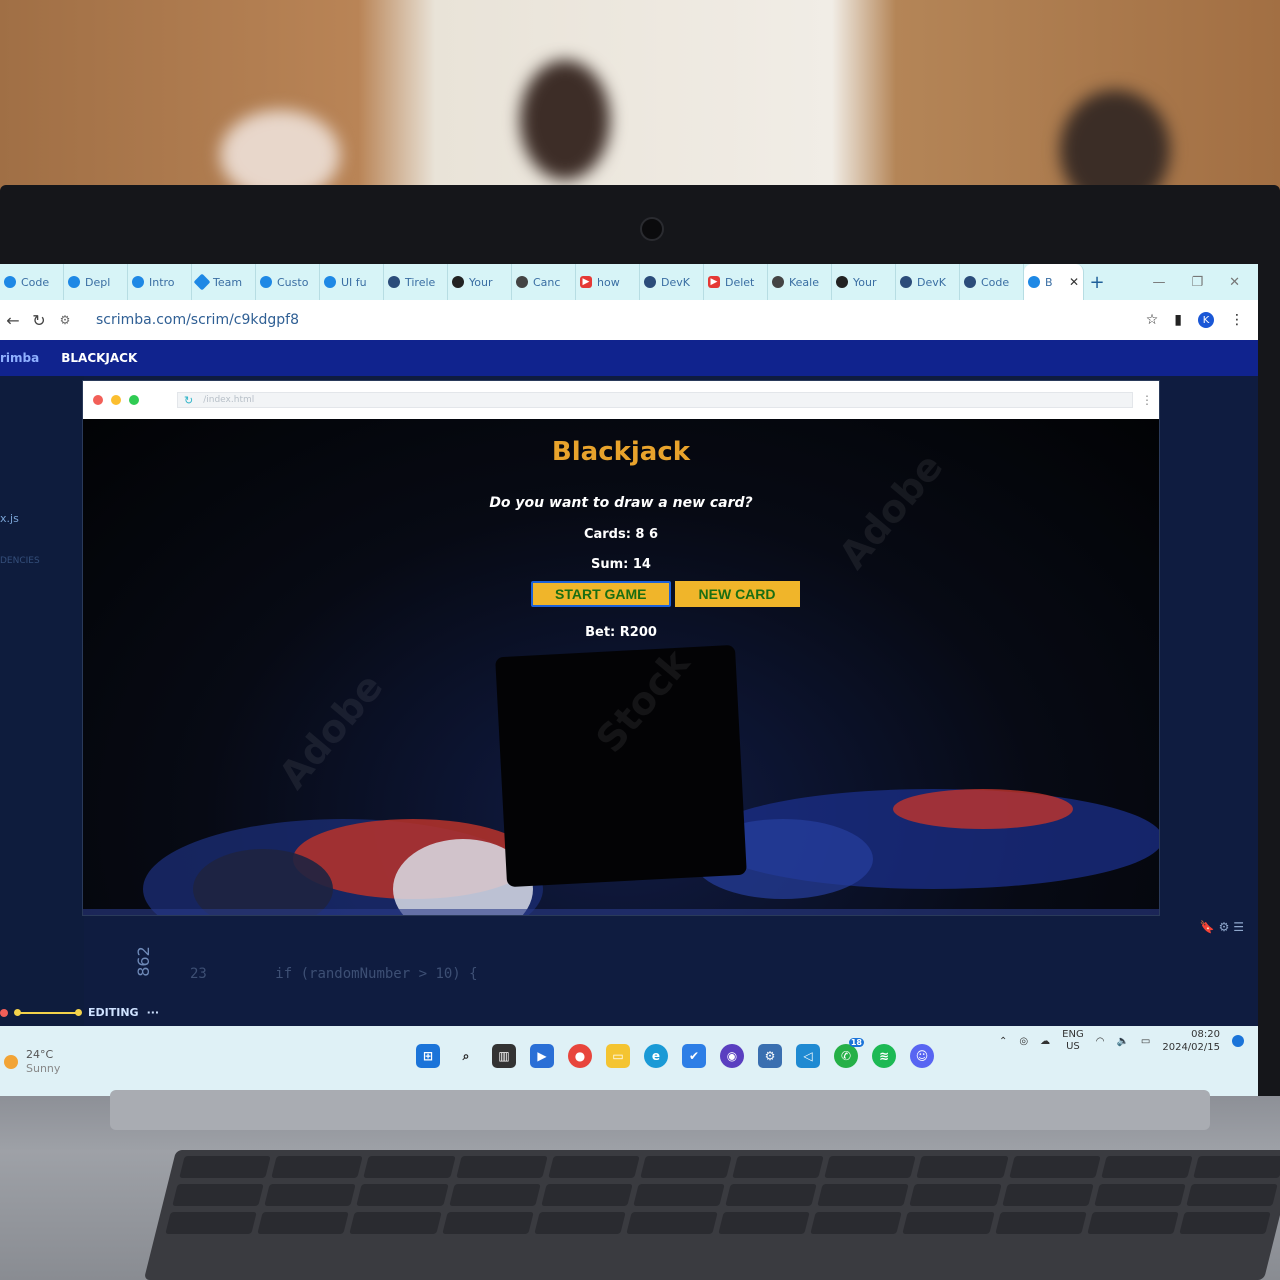  I want to click on restore-icon: ❐, so click(1197, 282).